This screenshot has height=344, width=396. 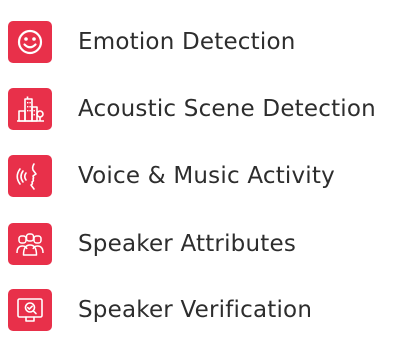 What do you see at coordinates (30, 42) in the screenshot?
I see `smiley-face-icon` at bounding box center [30, 42].